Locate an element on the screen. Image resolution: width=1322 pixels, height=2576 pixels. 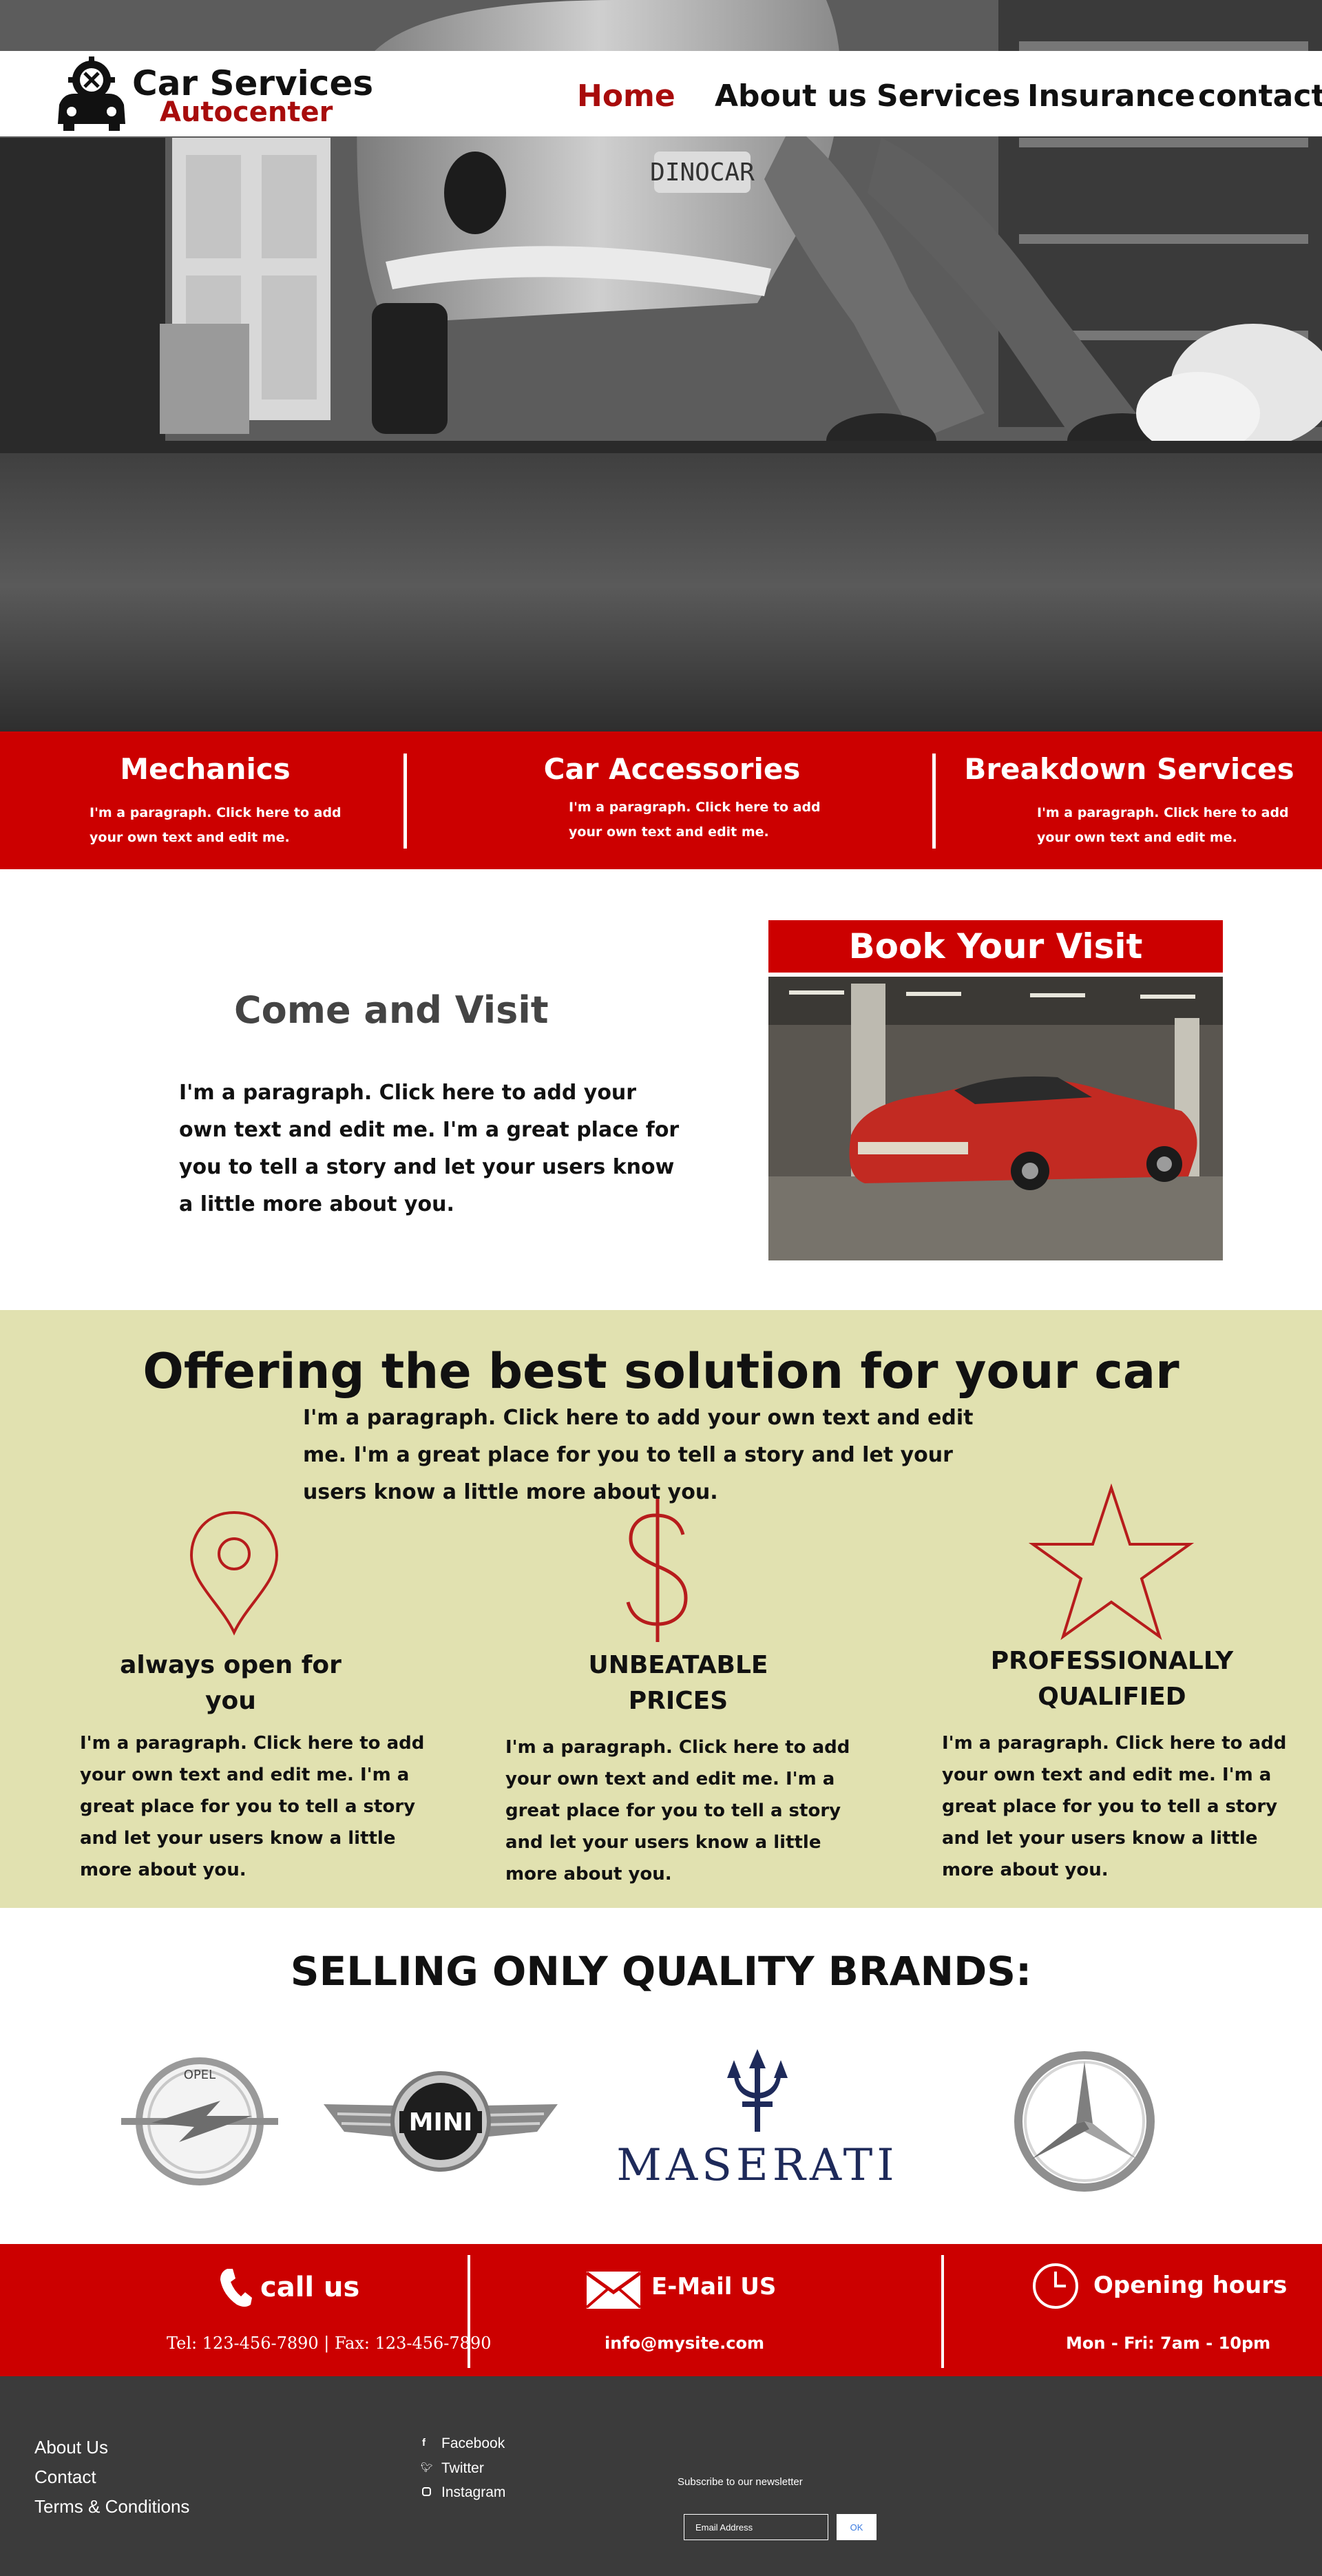
feature-title-breakdown-services: Breakdown Services is located at coordinates (1129, 769).